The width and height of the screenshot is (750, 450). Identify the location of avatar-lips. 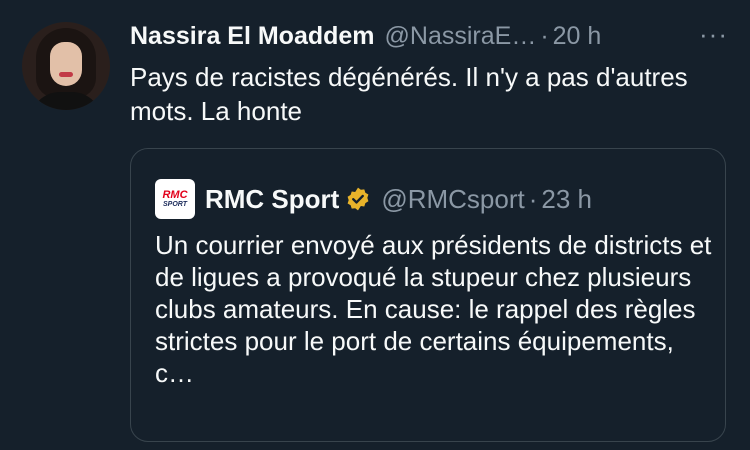
(66, 74).